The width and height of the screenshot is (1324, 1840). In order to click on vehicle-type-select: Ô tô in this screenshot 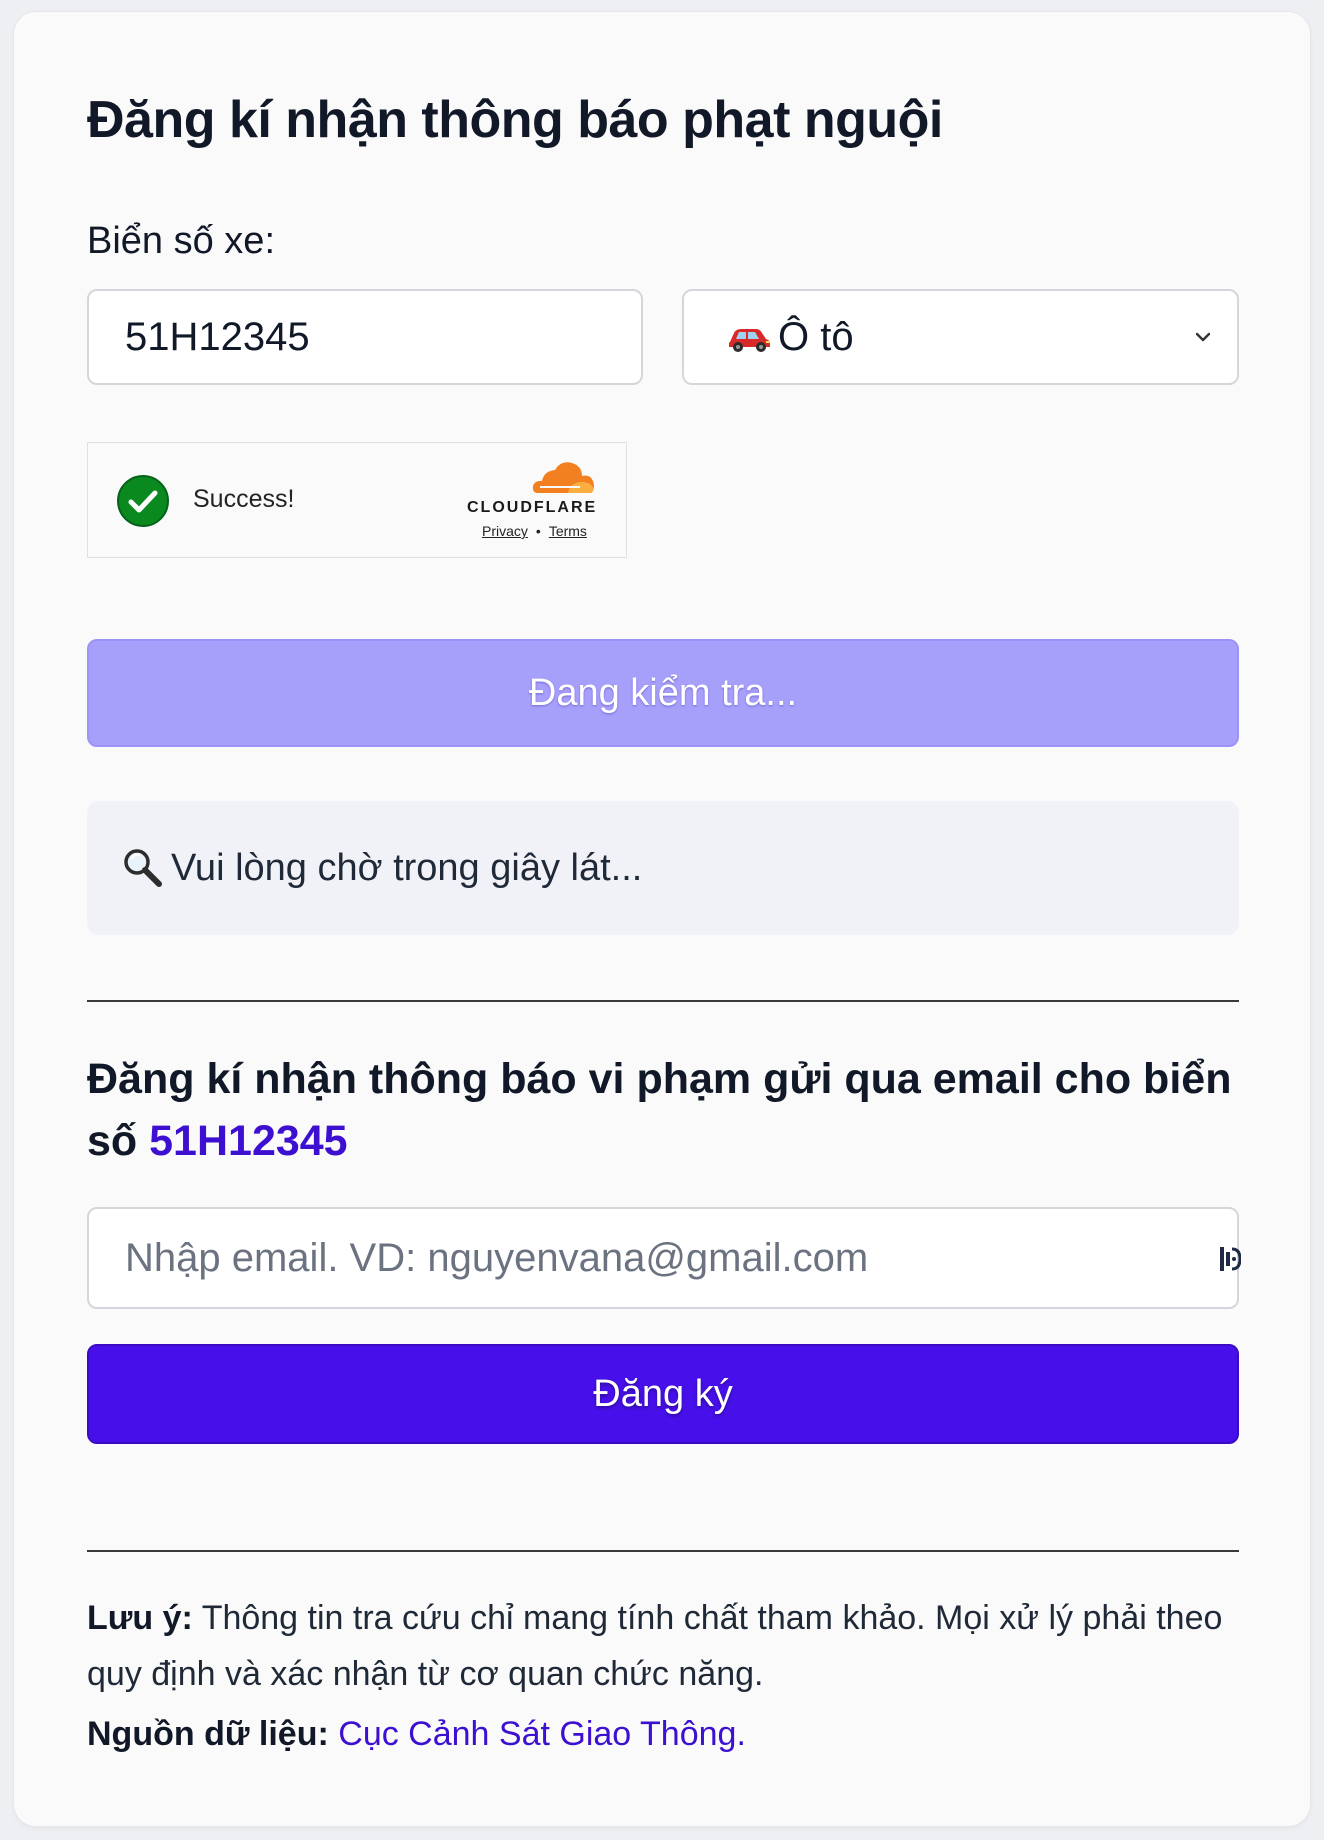, I will do `click(960, 337)`.